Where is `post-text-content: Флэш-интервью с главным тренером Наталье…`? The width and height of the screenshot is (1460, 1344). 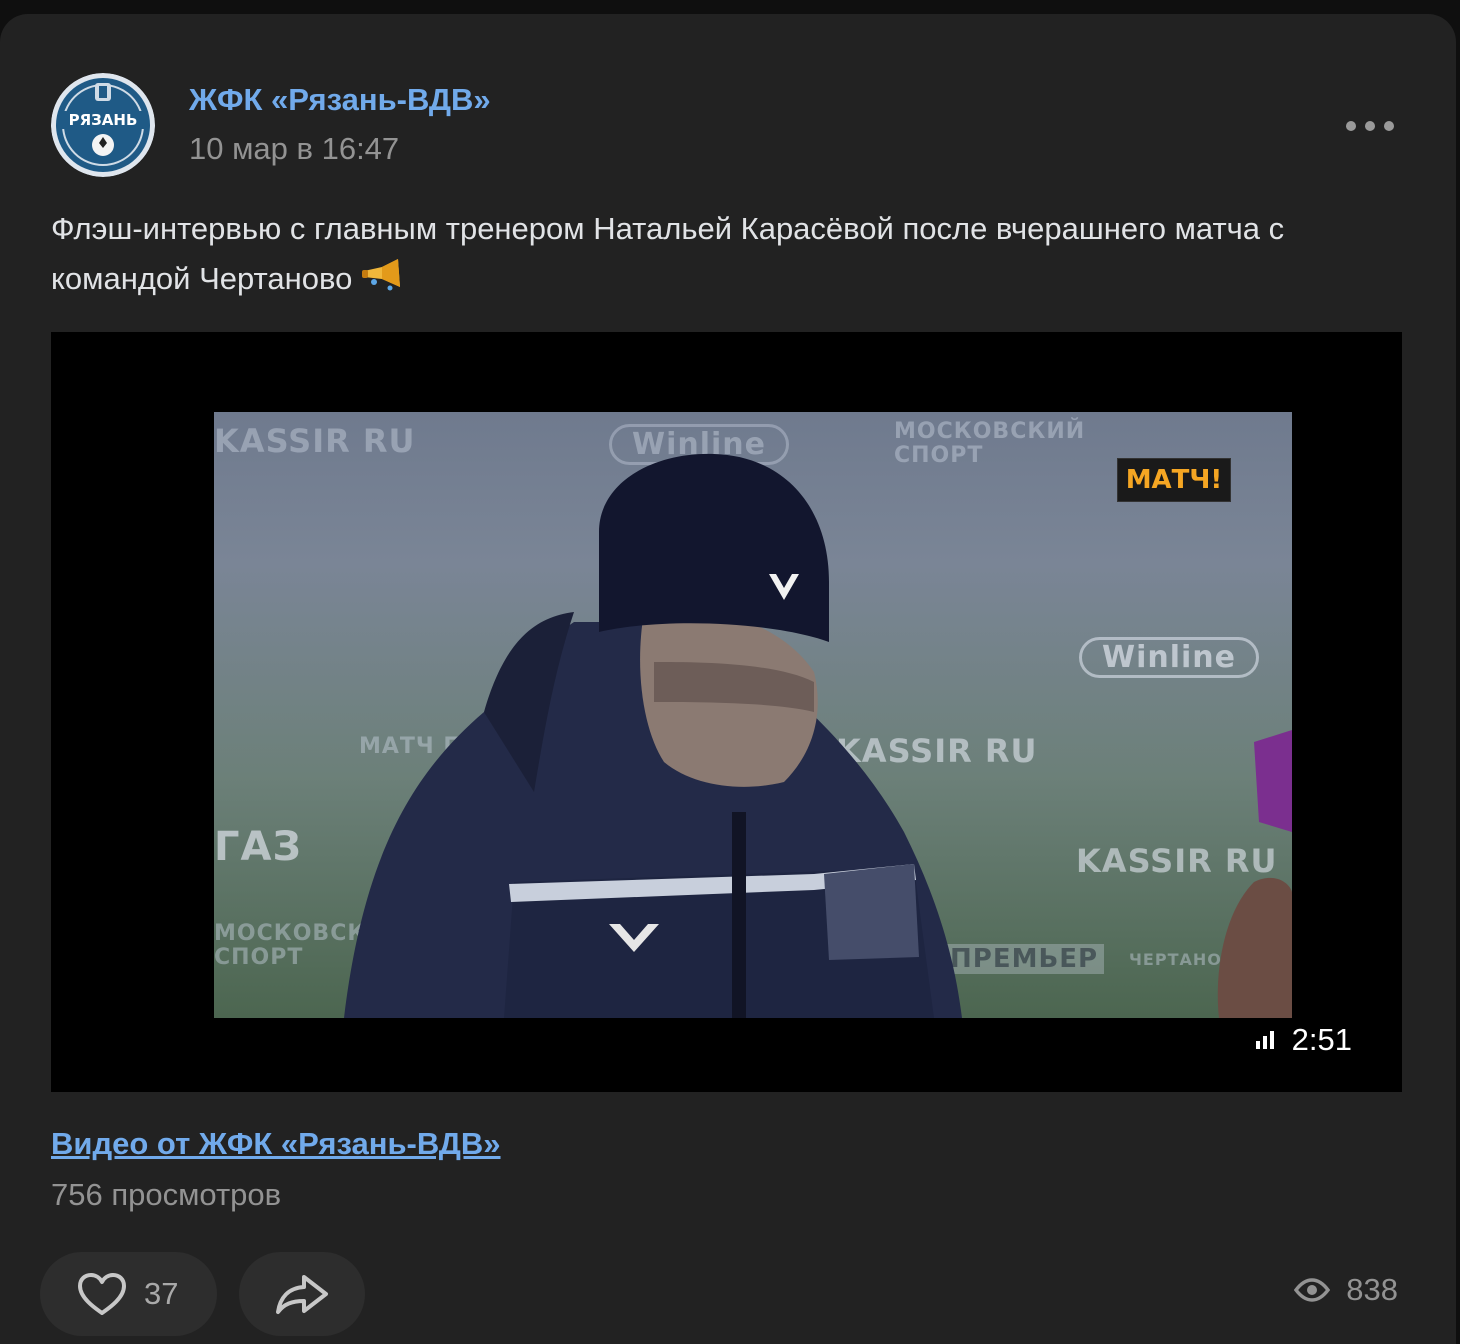 post-text-content: Флэш-интервью с главным тренером Наталье… is located at coordinates (668, 253).